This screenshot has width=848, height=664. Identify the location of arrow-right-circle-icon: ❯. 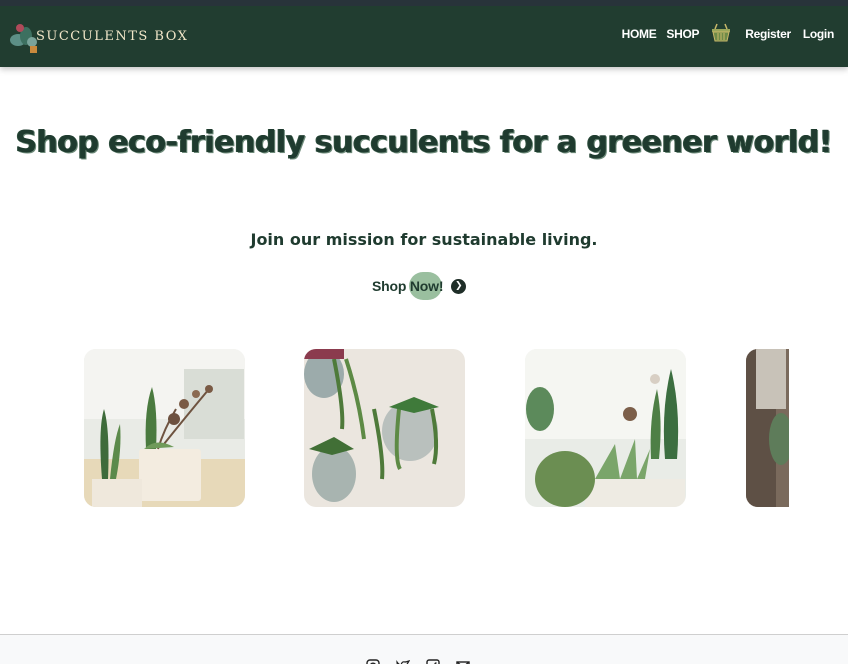
(459, 286).